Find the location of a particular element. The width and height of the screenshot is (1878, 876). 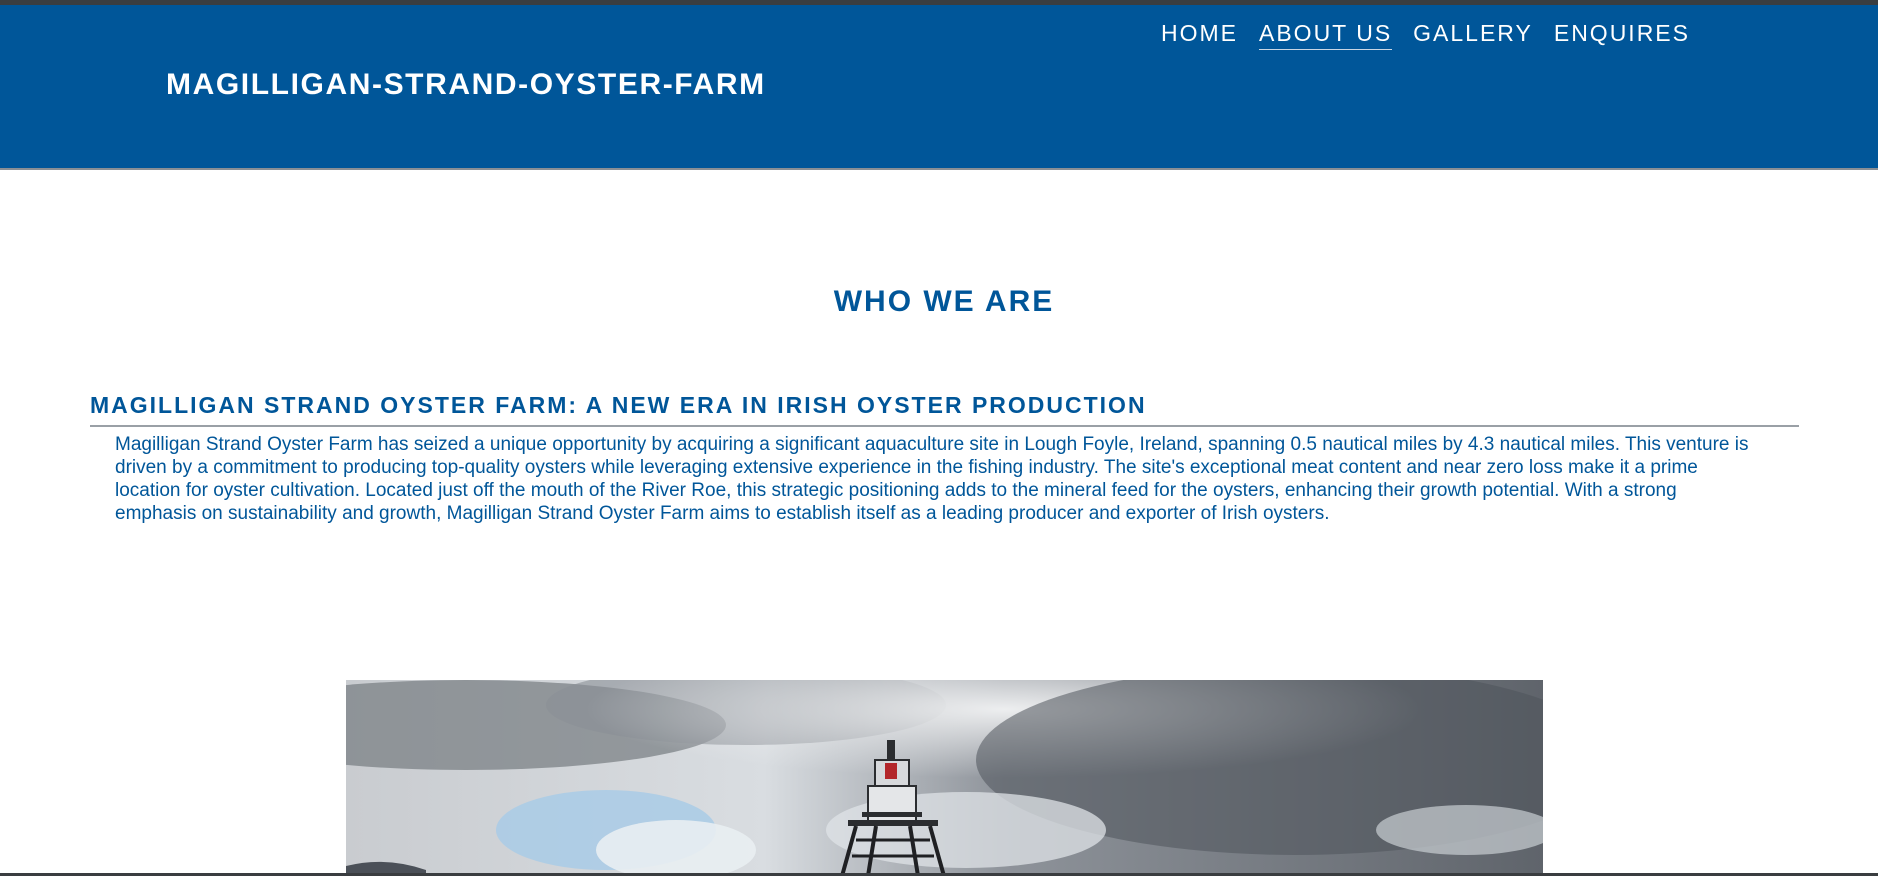

section-title: WHO WE ARE is located at coordinates (944, 301).